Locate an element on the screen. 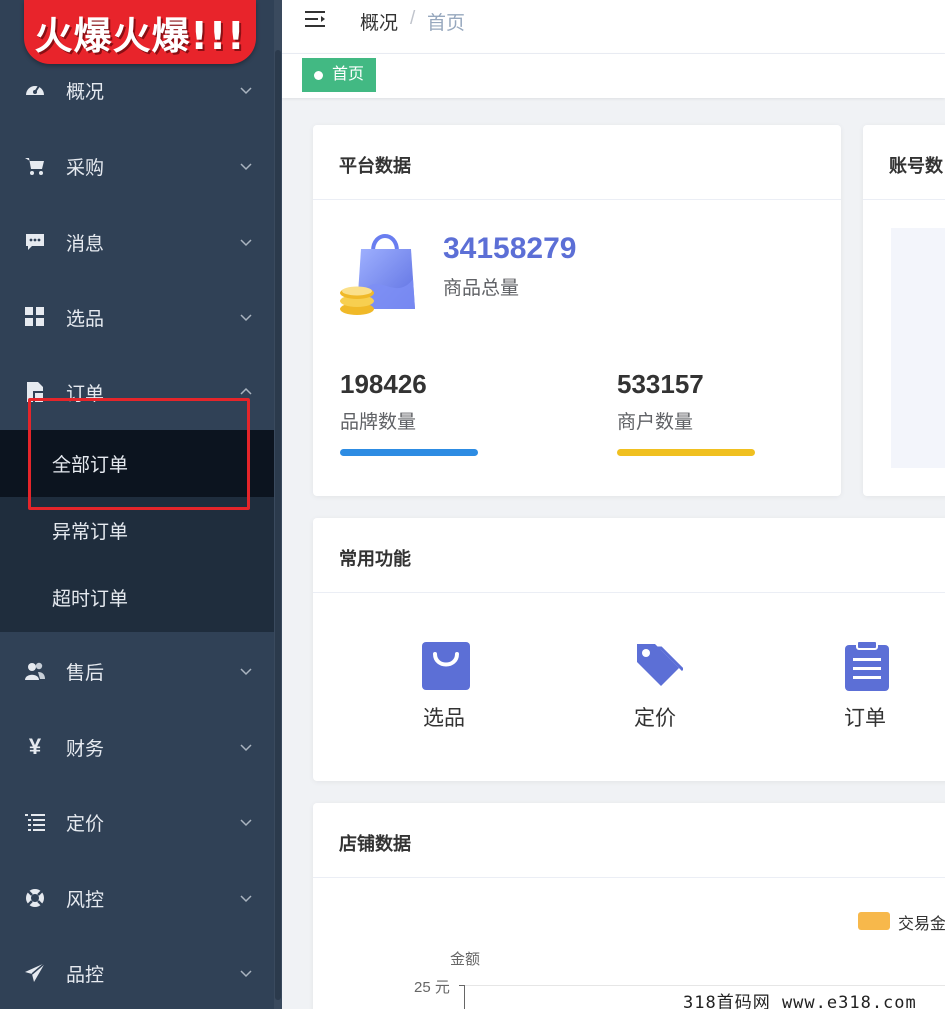 The width and height of the screenshot is (945, 1009). merchant-progress-bar is located at coordinates (686, 452).